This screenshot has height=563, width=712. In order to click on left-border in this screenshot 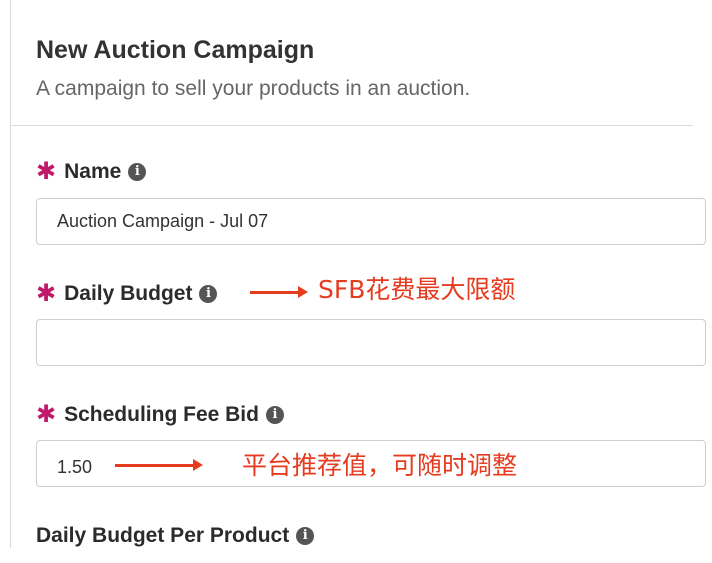, I will do `click(10, 274)`.